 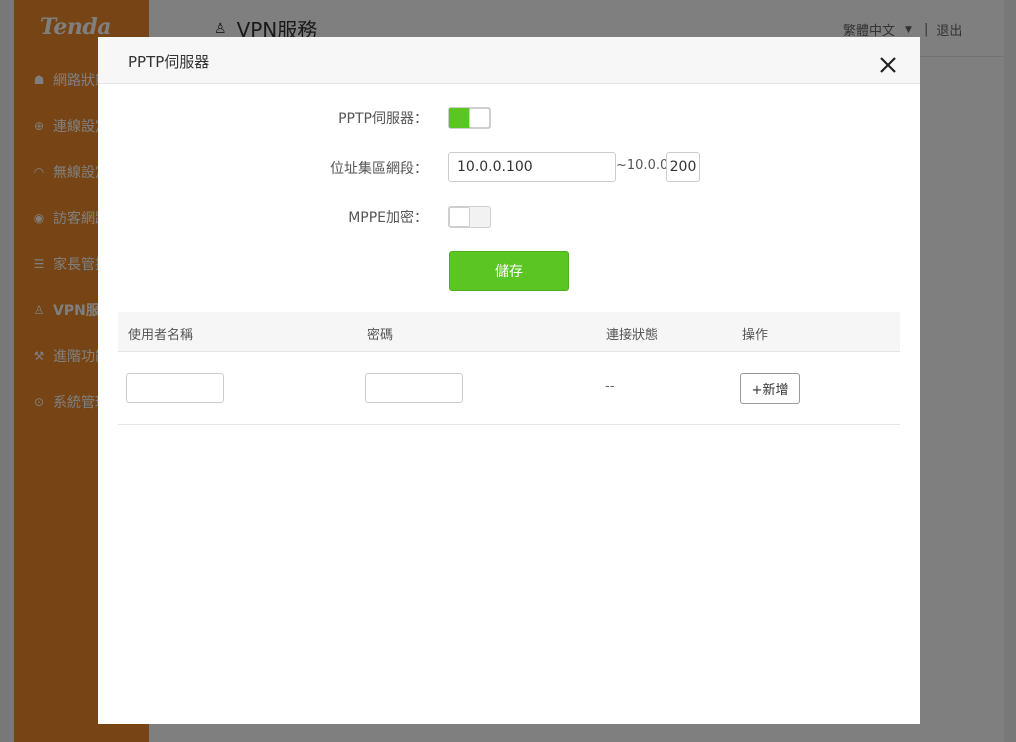 I want to click on user-table-header: 使用者名稱 密碼 連接狀態 操作, so click(x=509, y=332).